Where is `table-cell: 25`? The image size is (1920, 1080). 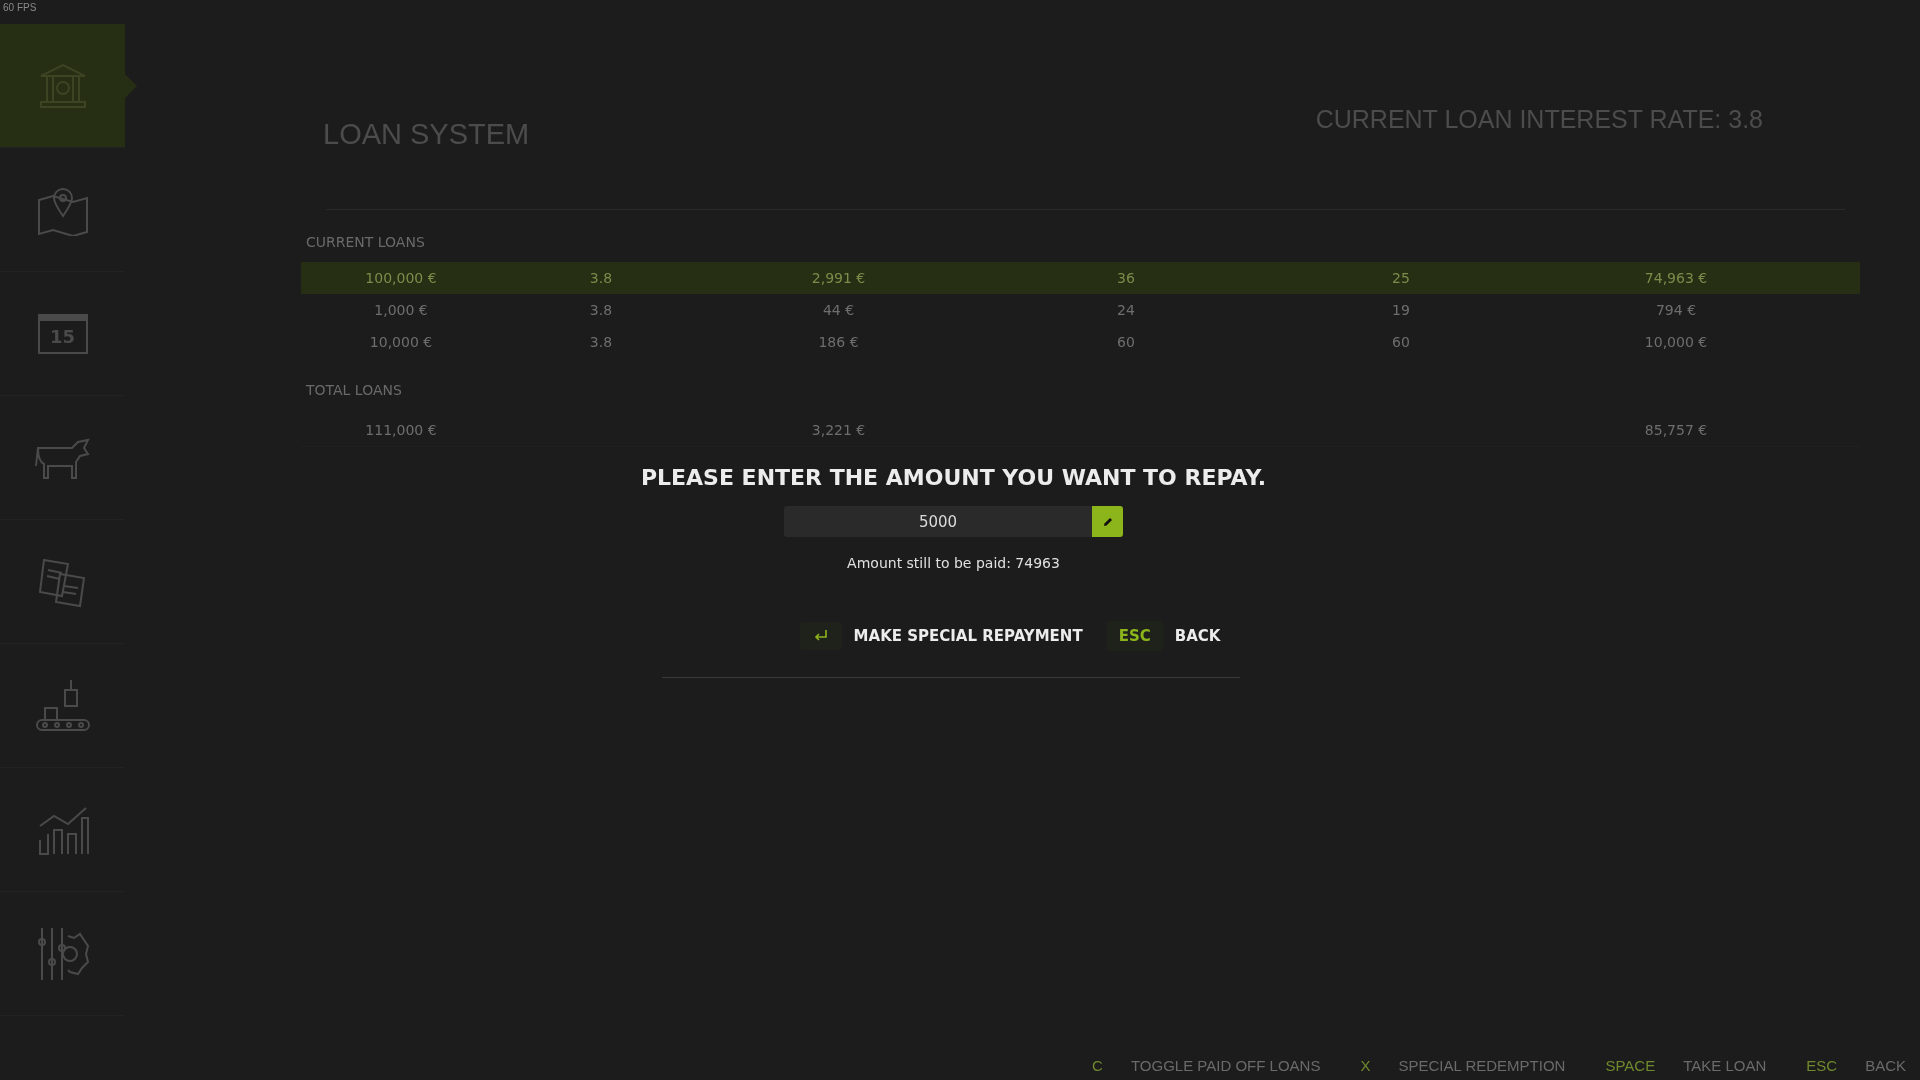
table-cell: 25 is located at coordinates (1401, 278).